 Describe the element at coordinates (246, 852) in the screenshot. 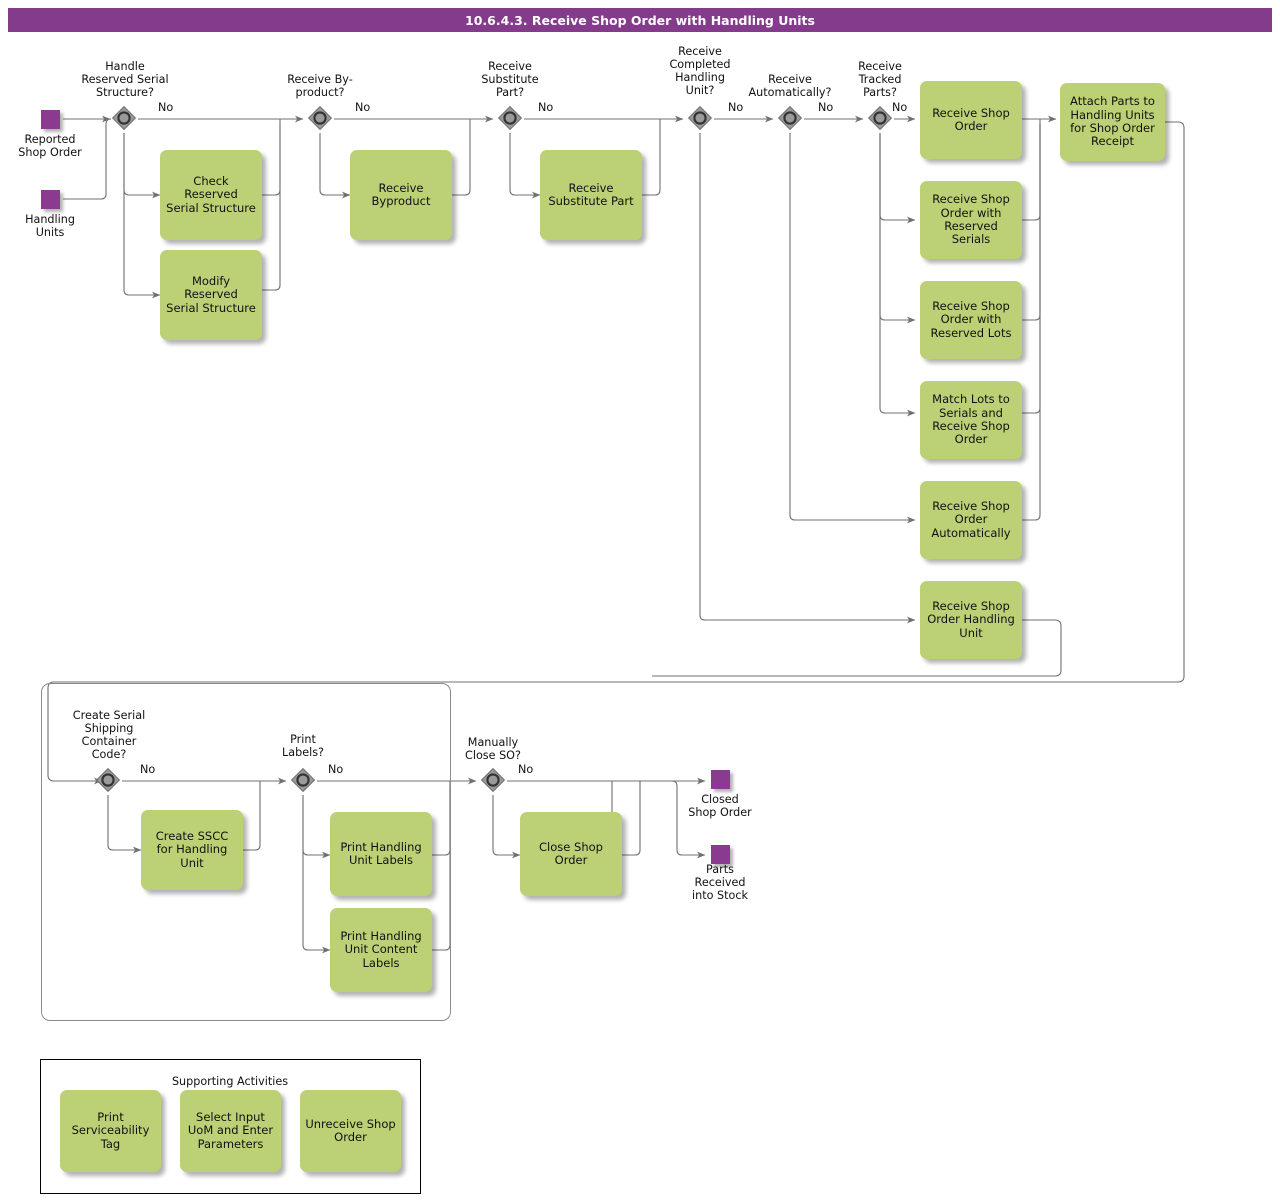

I see `subprocess-container-outer` at that location.